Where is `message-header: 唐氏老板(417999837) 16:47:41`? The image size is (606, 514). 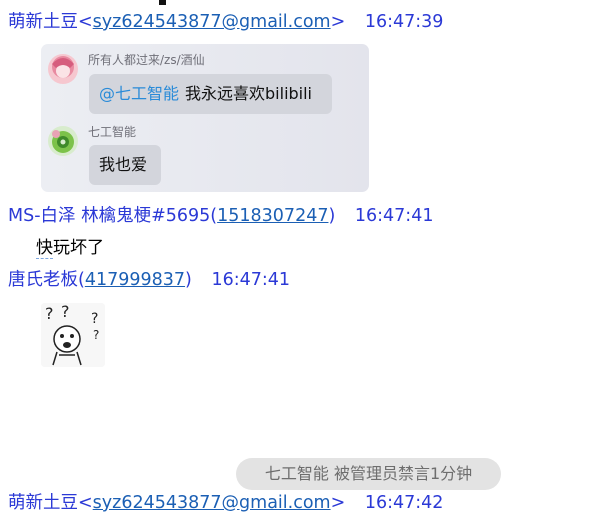 message-header: 唐氏老板(417999837) 16:47:41 is located at coordinates (149, 280).